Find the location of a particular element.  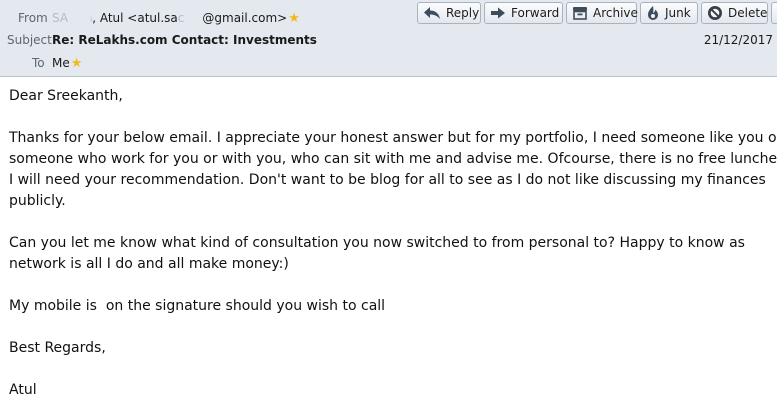

message-toolbar: Reply Forward Archive Junk Delete is located at coordinates (597, 13).